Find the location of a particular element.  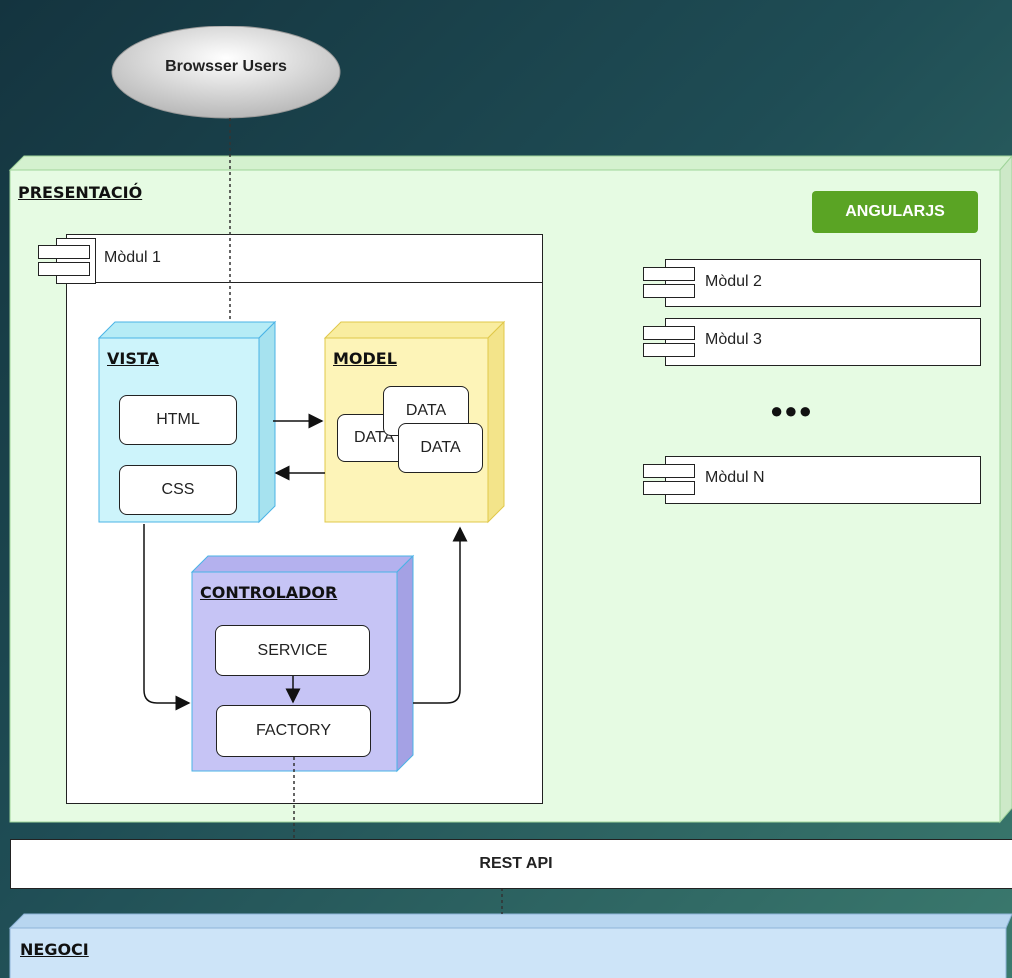

module-3: Mòdul 3 is located at coordinates (812, 342).